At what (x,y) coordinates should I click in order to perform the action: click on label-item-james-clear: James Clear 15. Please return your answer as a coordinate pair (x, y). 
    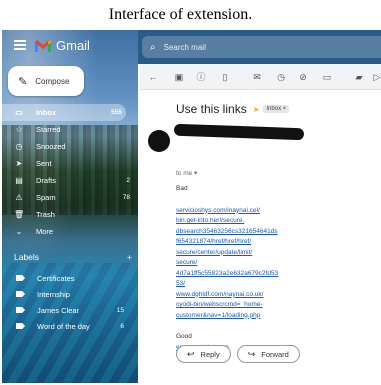
    Looking at the image, I should click on (70, 310).